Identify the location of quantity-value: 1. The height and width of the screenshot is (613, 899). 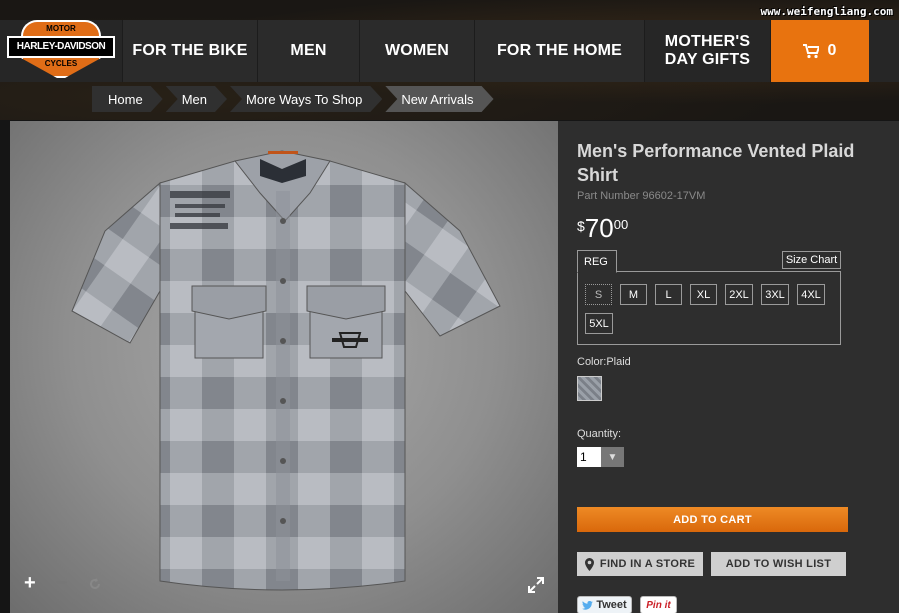
(589, 457).